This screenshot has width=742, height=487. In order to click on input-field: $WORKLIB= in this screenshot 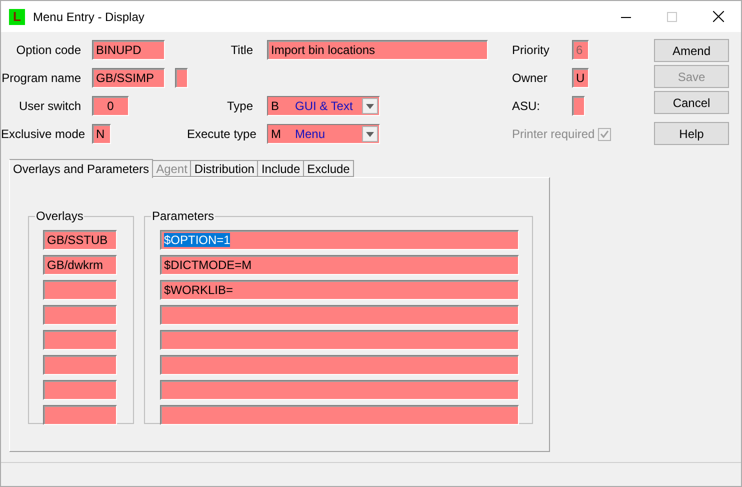, I will do `click(339, 290)`.